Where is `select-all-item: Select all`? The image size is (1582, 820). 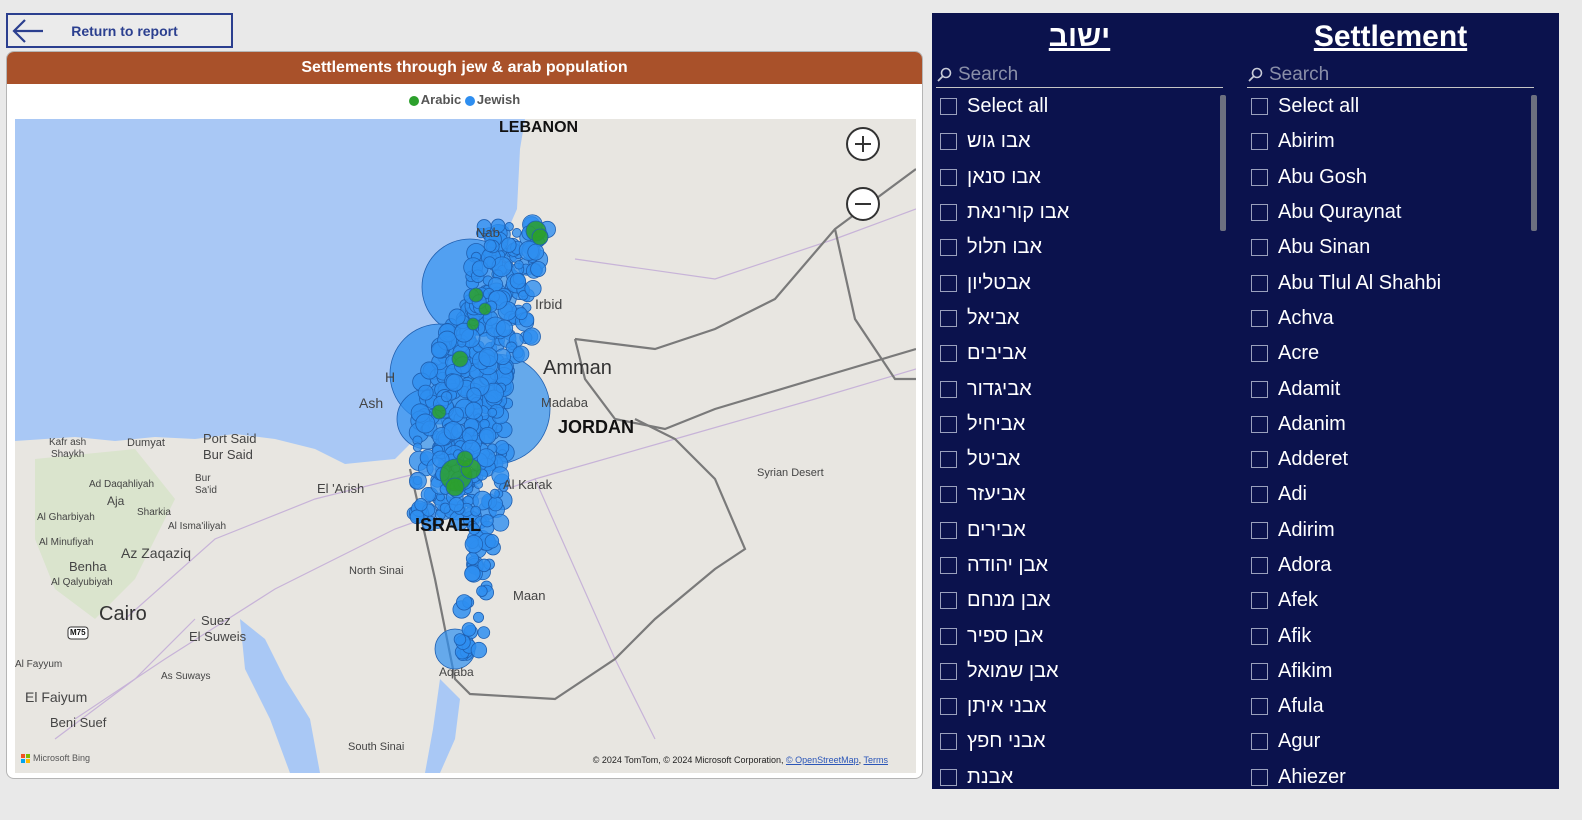 select-all-item: Select all is located at coordinates (1079, 106).